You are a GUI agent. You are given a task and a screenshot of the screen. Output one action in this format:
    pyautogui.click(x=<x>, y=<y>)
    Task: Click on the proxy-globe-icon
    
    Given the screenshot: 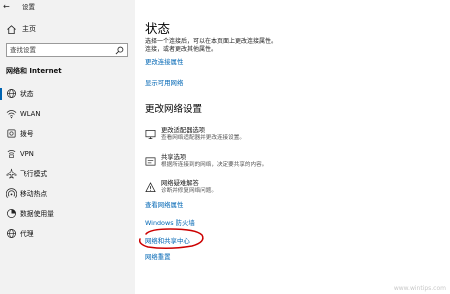 What is the action you would take?
    pyautogui.click(x=11, y=233)
    